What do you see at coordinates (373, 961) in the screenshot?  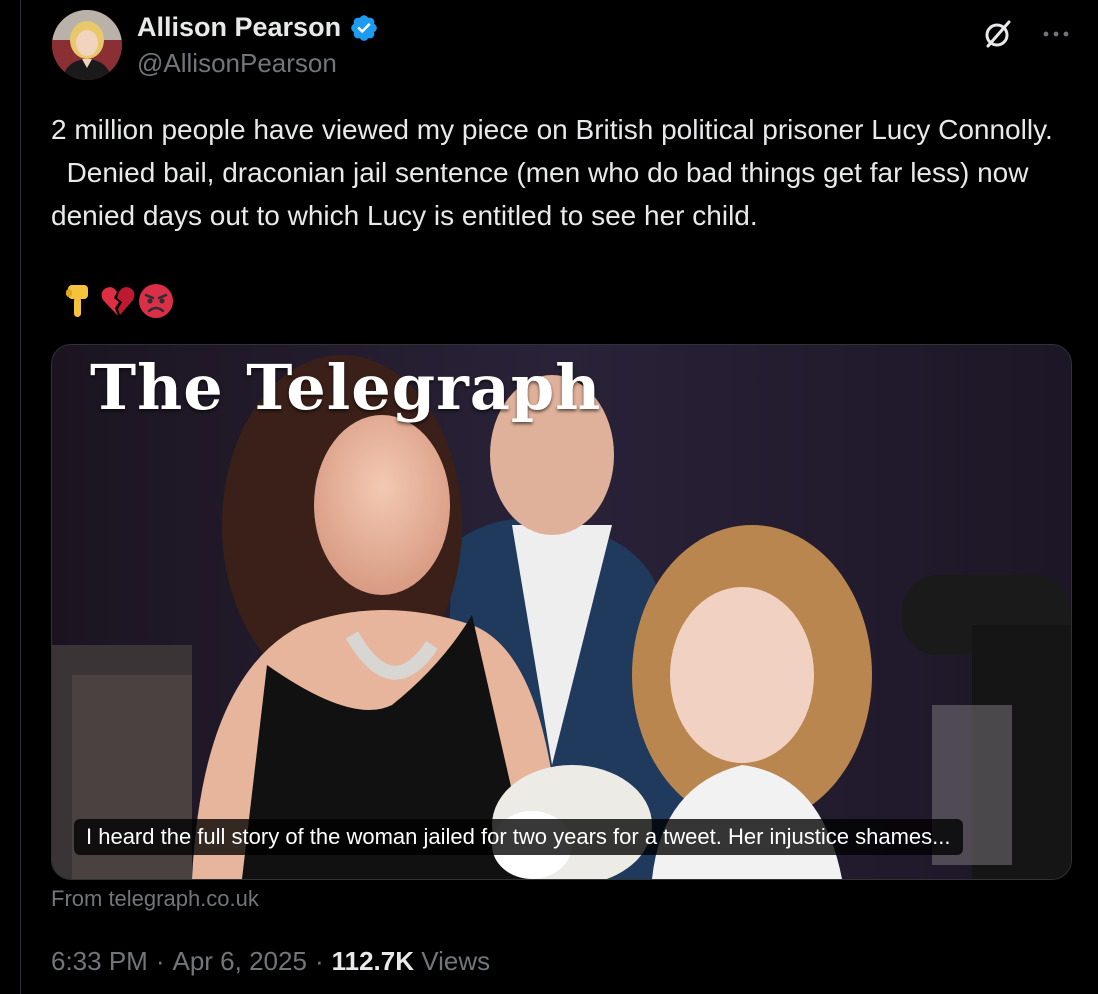 I see `views-count: 112.7K` at bounding box center [373, 961].